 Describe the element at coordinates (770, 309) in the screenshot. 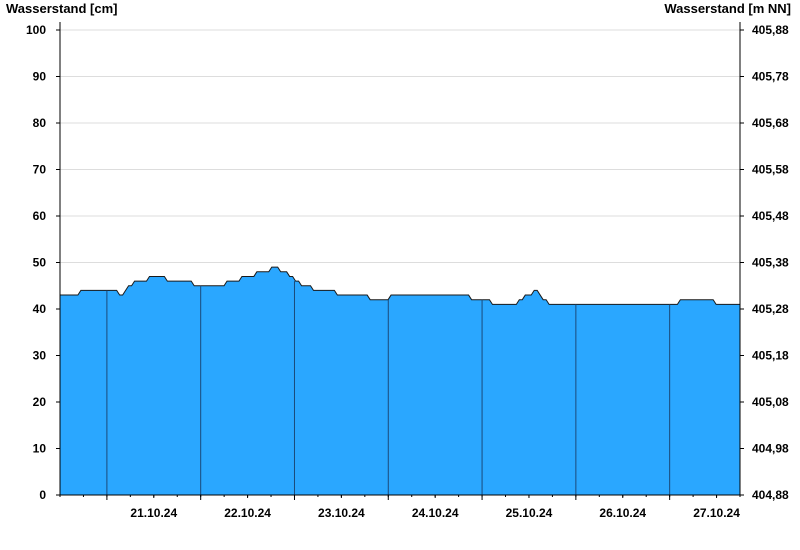

I see `y-tick-label-right: 405,28` at that location.